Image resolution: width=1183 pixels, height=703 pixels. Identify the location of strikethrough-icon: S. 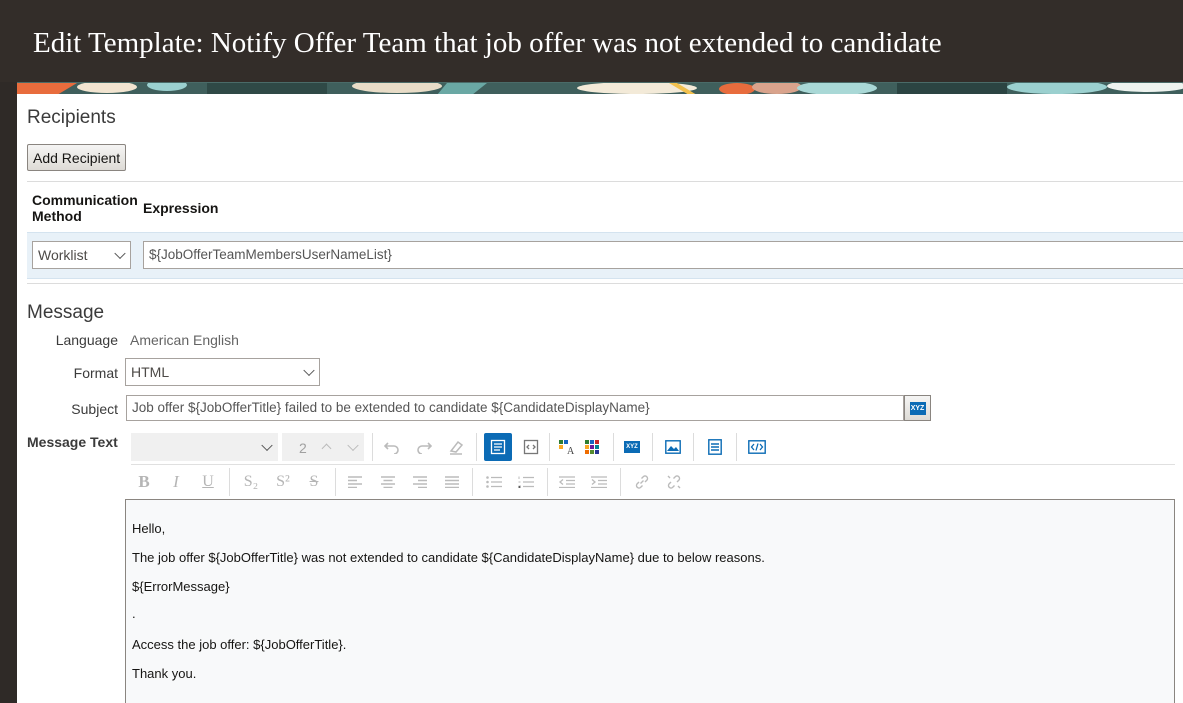
(314, 482).